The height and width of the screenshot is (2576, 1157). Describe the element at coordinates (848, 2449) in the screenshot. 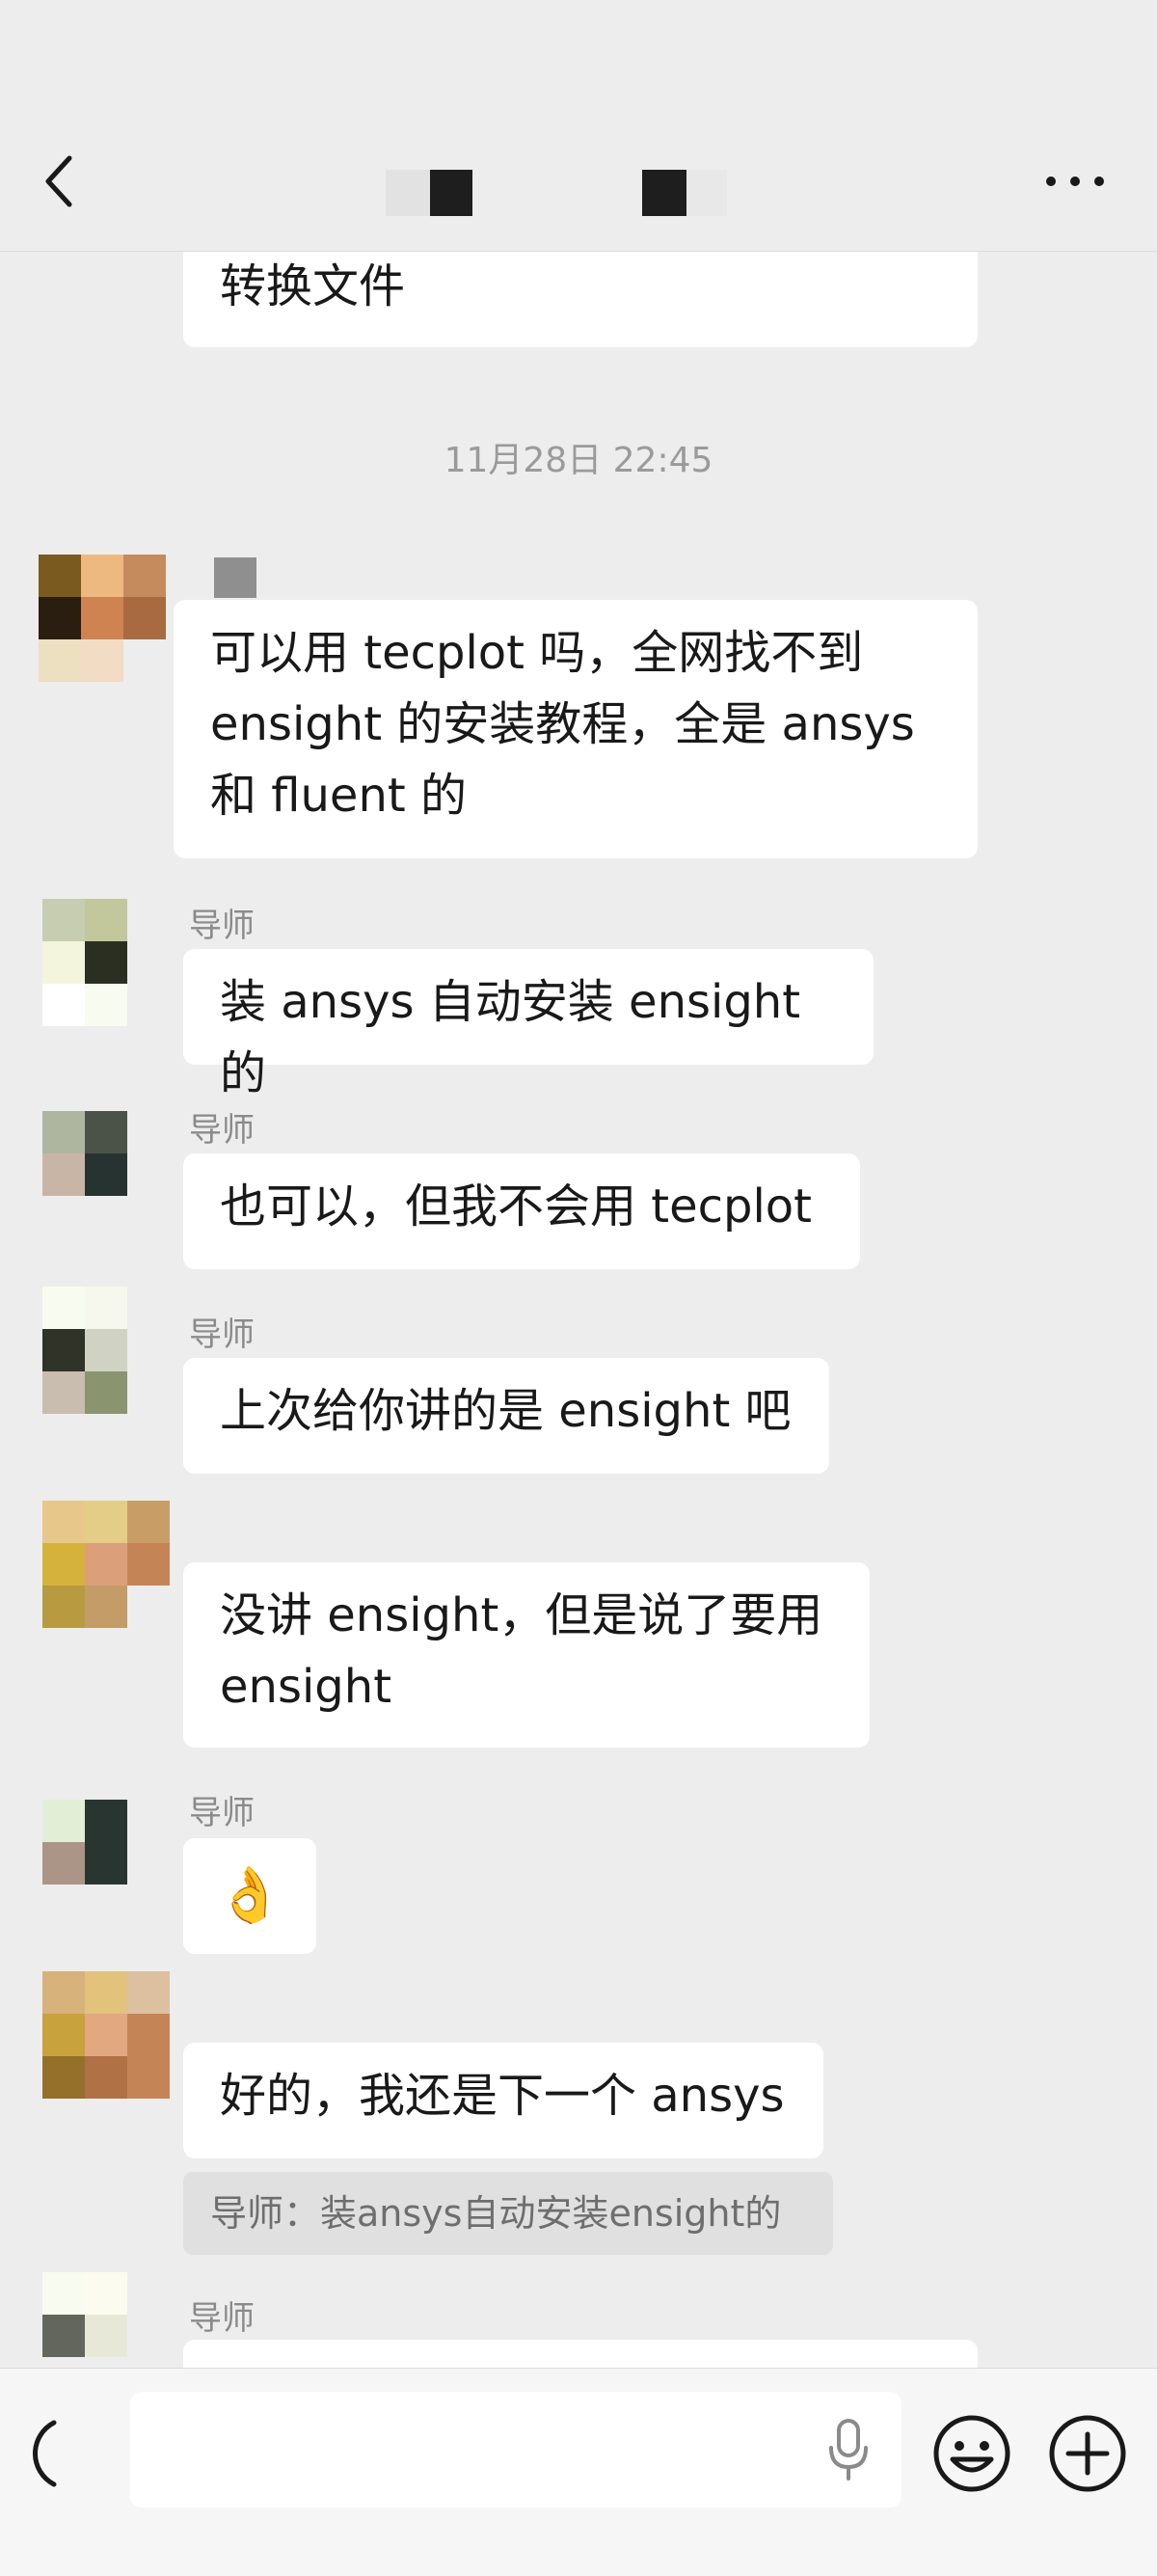

I see `microphone-icon` at that location.